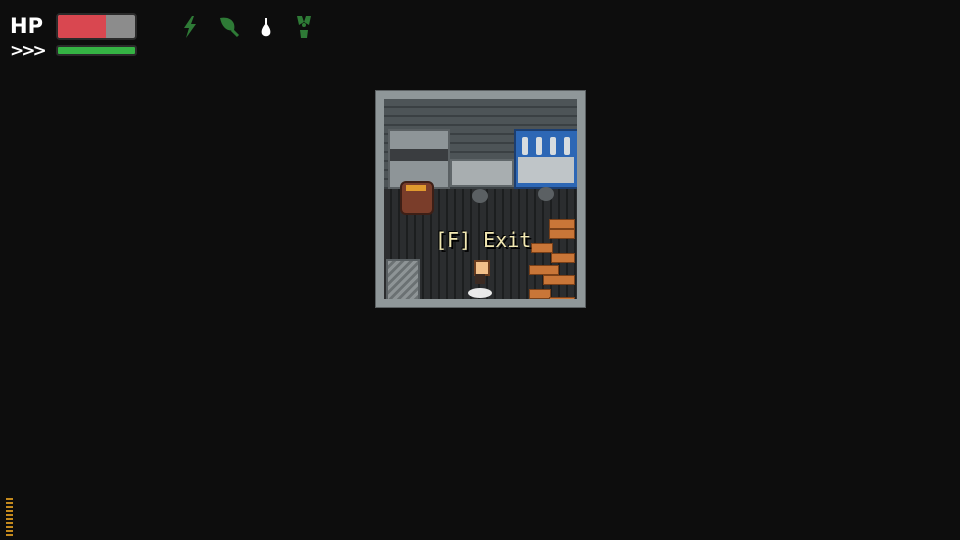  What do you see at coordinates (419, 159) in the screenshot?
I see `bunk-shelf` at bounding box center [419, 159].